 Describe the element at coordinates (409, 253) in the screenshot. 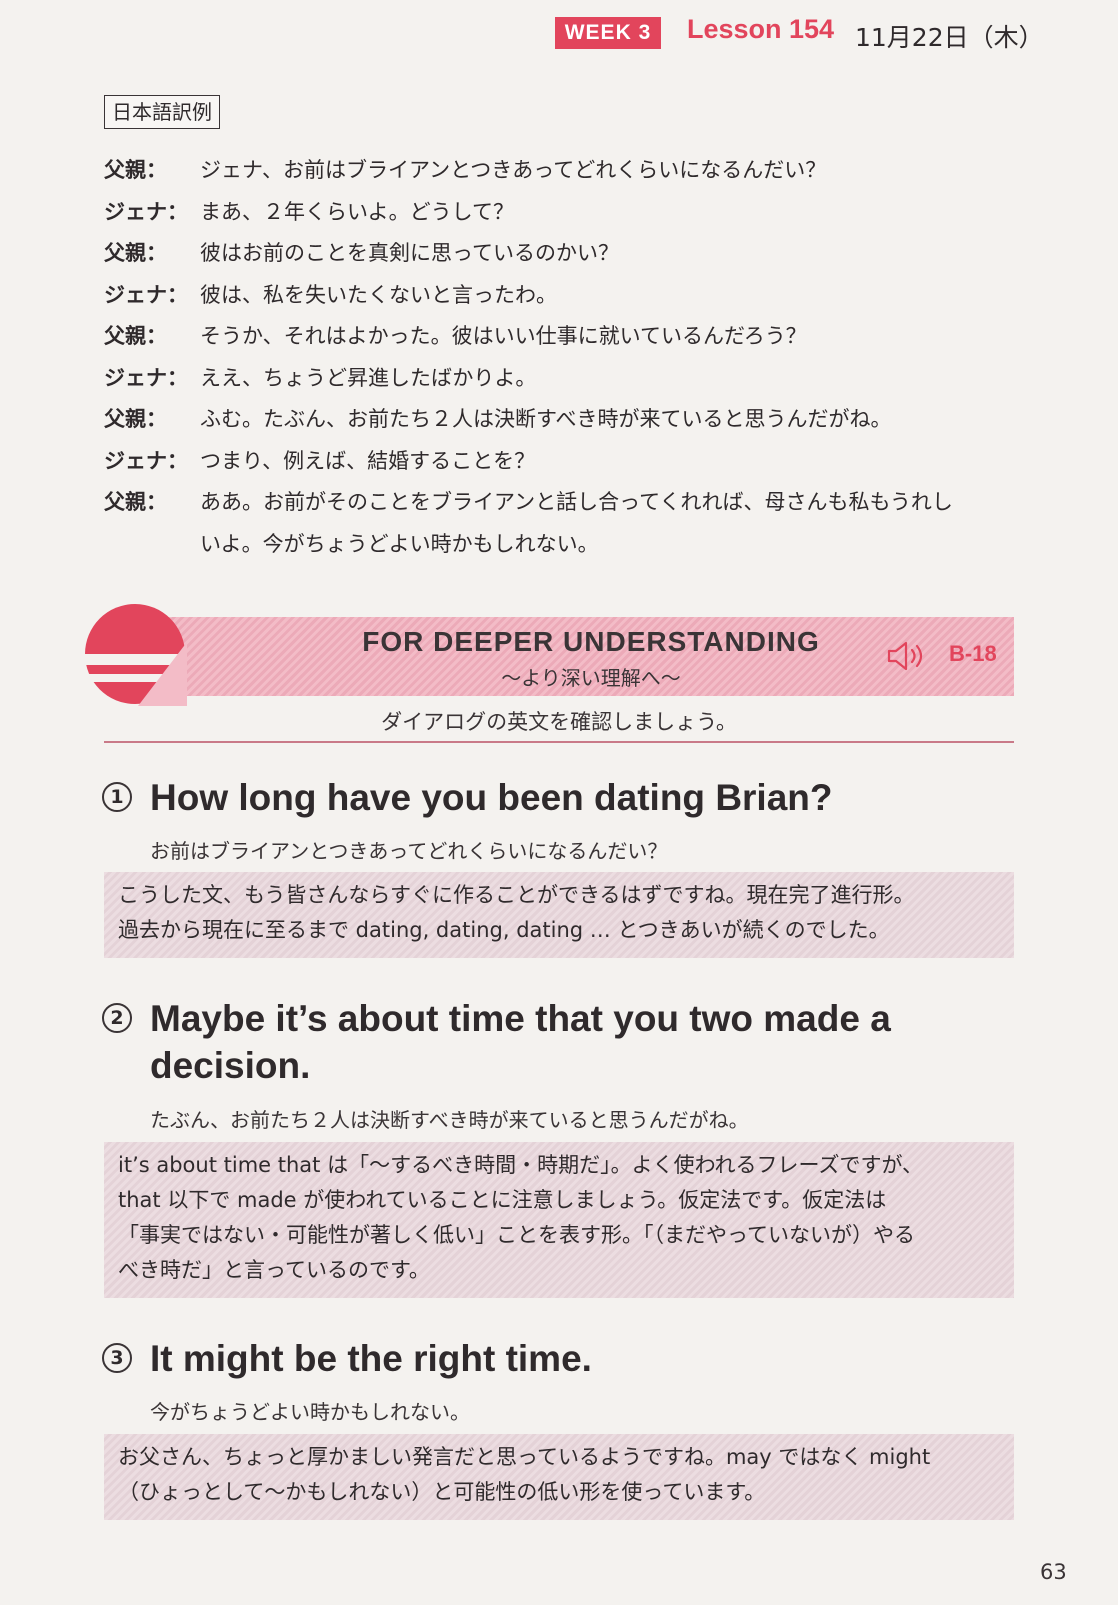

I see `dialog-text: 彼はお前のことを真剣に思っているのかい？` at that location.